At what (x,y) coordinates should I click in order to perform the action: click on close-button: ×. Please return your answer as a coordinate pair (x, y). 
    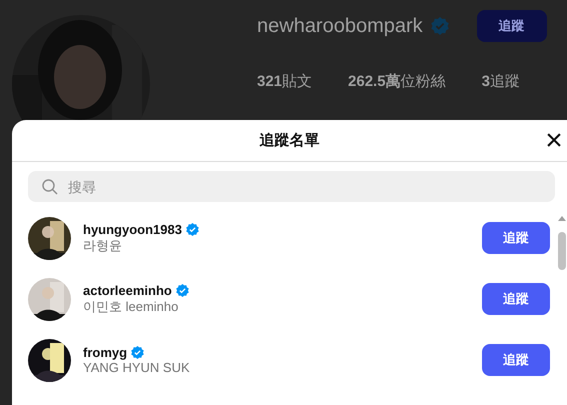
    Looking at the image, I should click on (554, 141).